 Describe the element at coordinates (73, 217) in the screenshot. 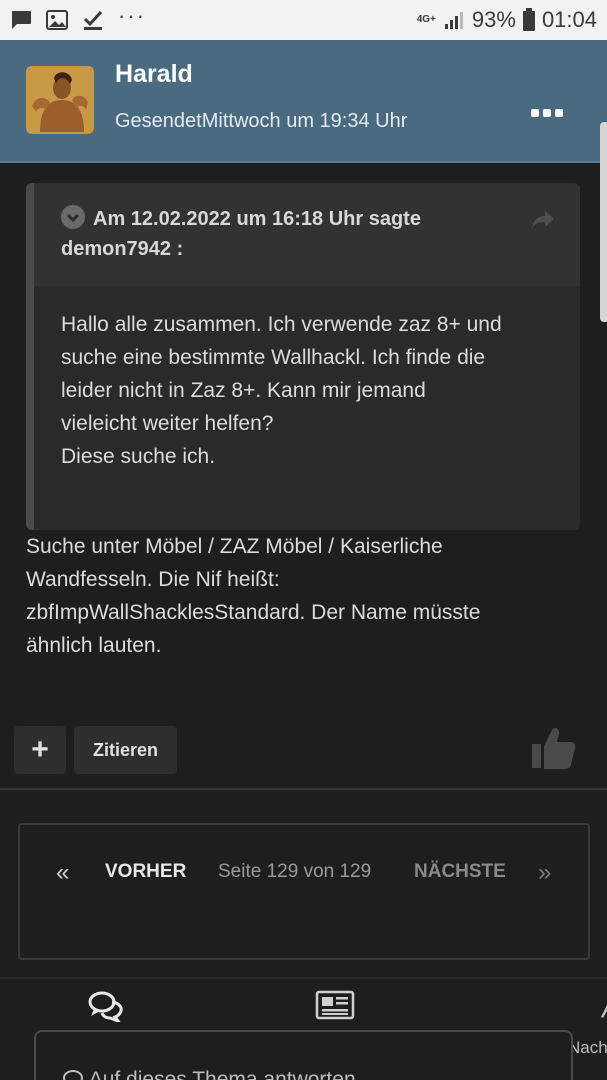

I see `collapse-chevron-icon` at that location.